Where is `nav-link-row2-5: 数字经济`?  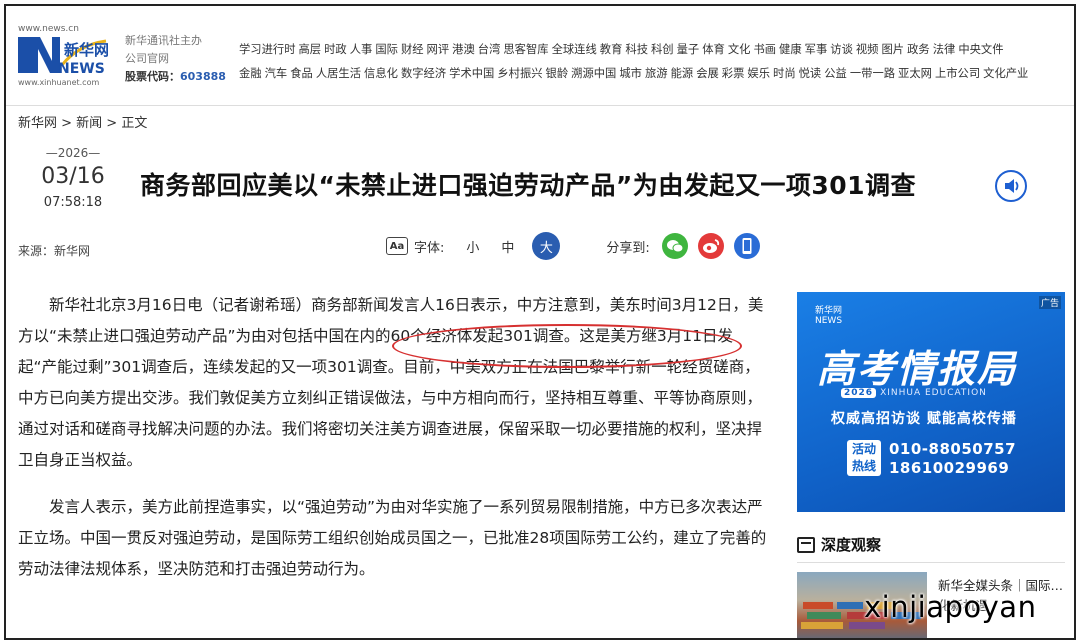 nav-link-row2-5: 数字经济 is located at coordinates (423, 73).